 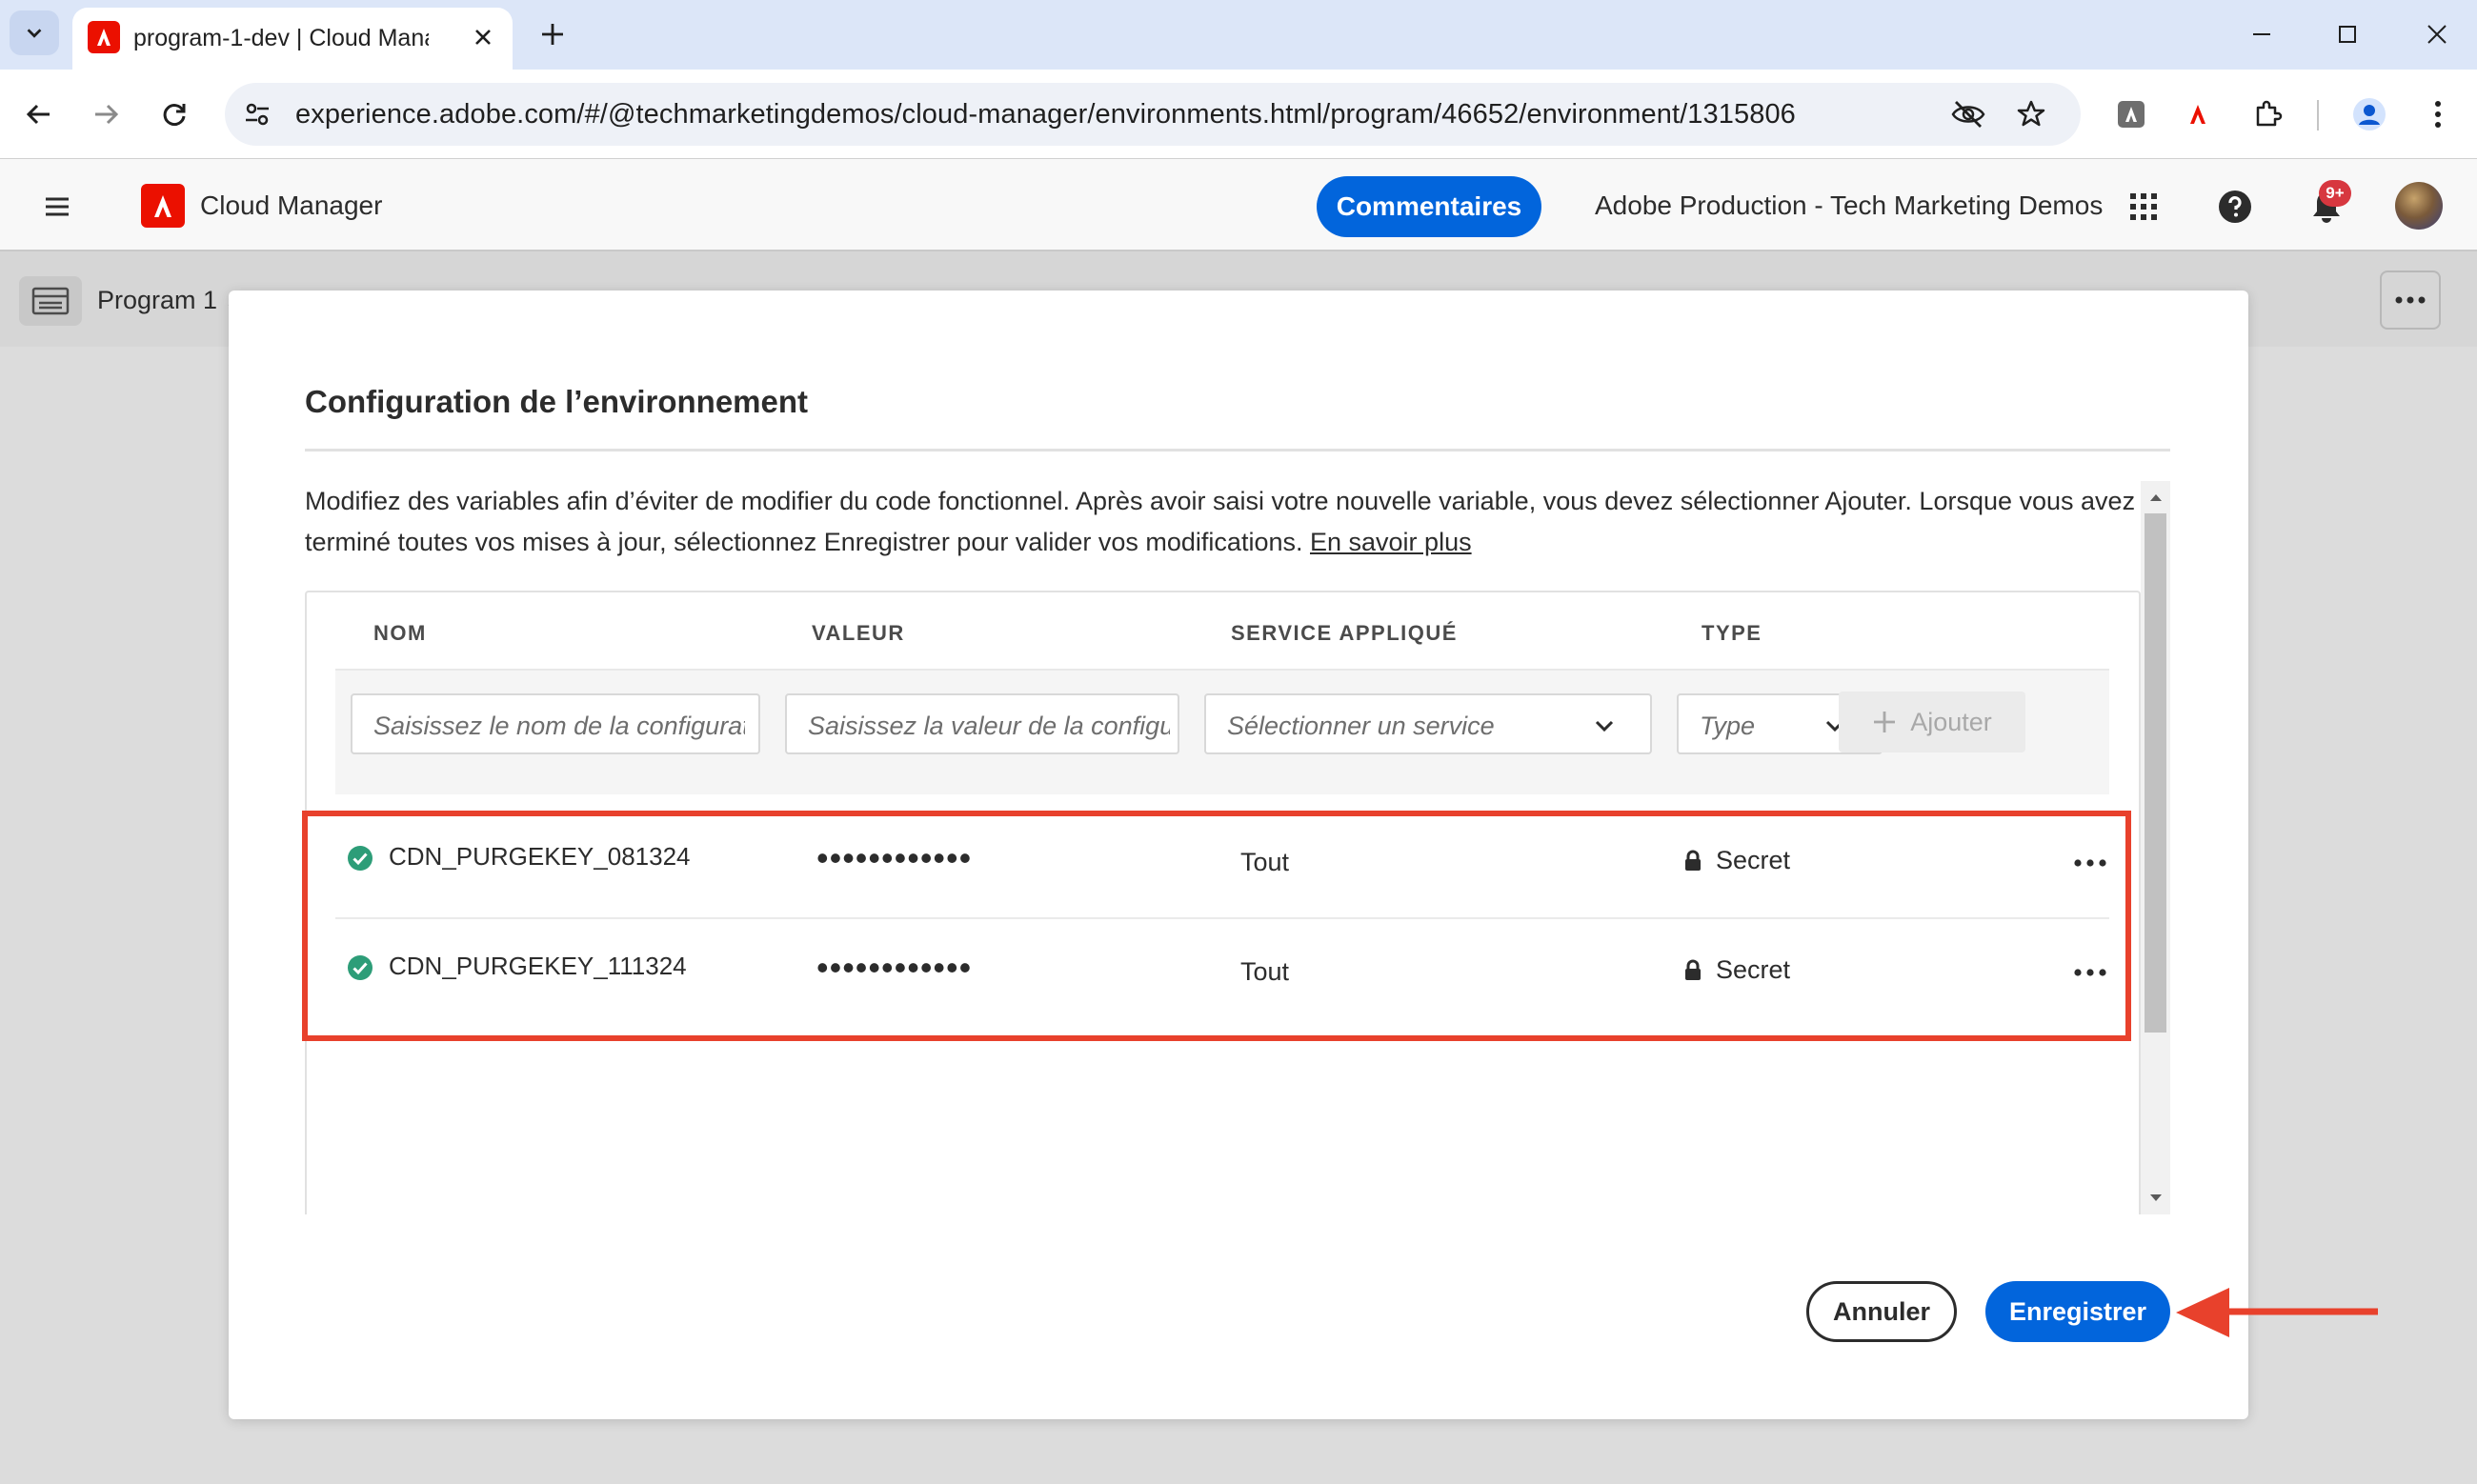 What do you see at coordinates (163, 206) in the screenshot?
I see `adobe-logo-icon` at bounding box center [163, 206].